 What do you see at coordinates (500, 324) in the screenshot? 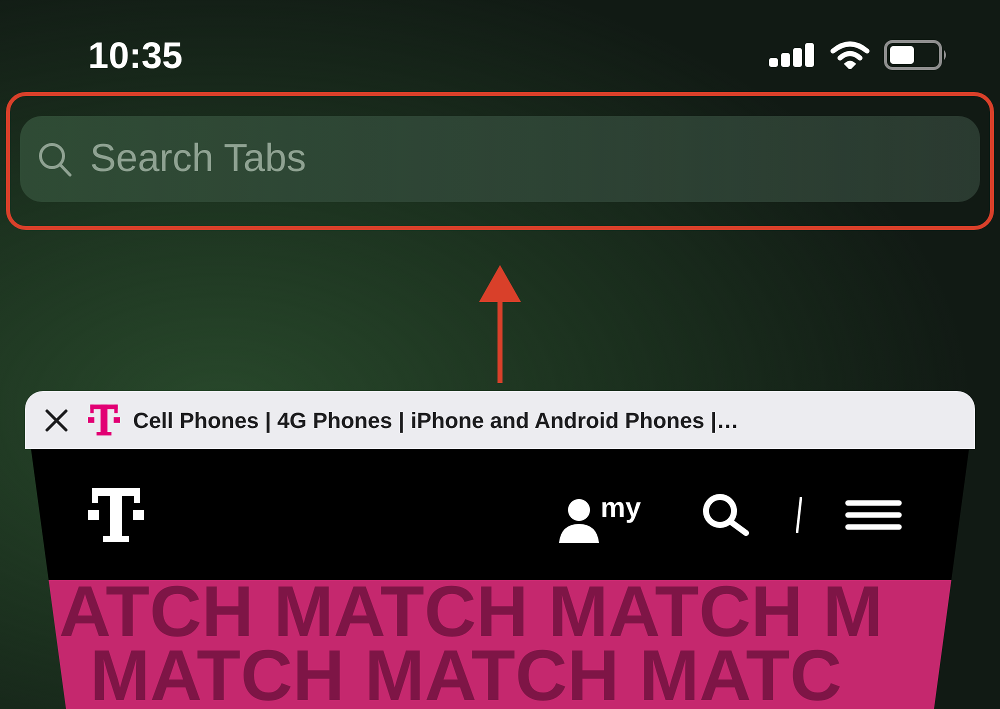
I see `up-arrow-icon` at bounding box center [500, 324].